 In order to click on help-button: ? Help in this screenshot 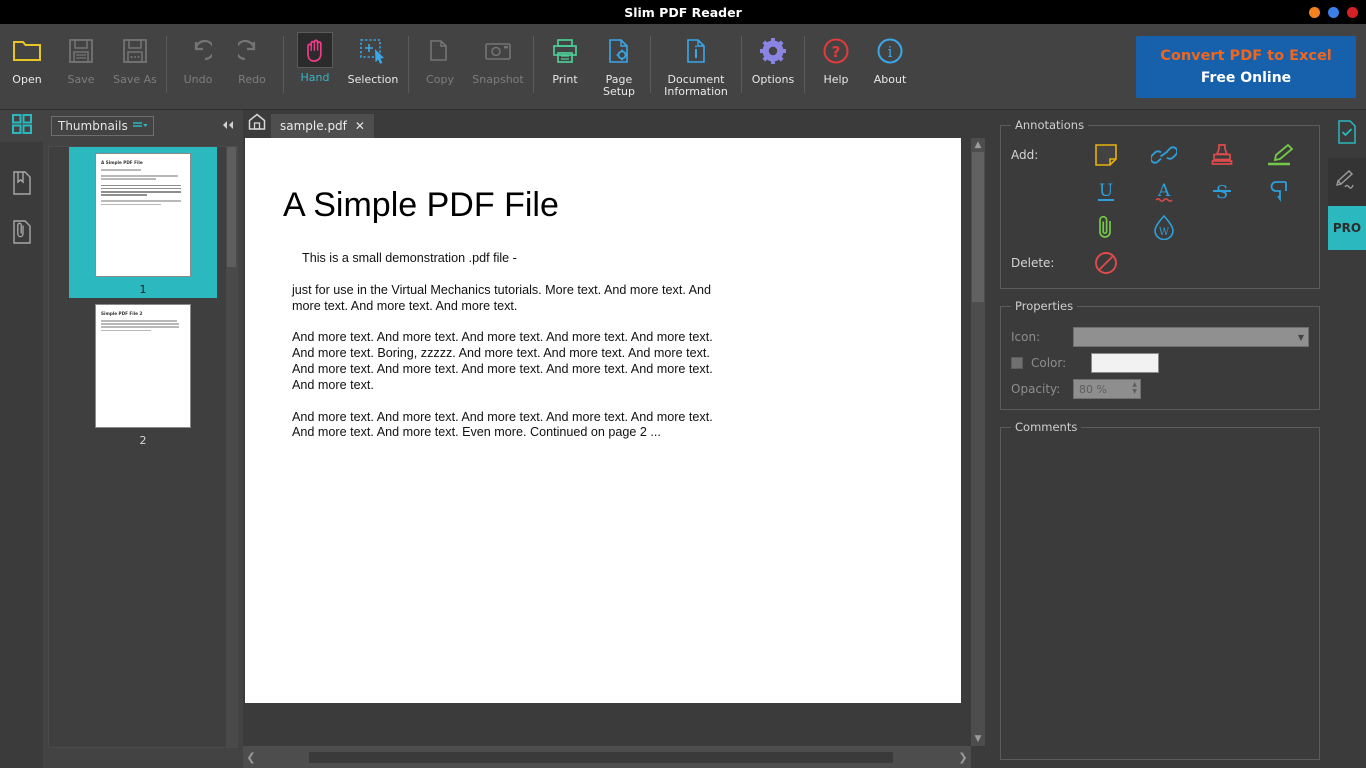, I will do `click(836, 66)`.